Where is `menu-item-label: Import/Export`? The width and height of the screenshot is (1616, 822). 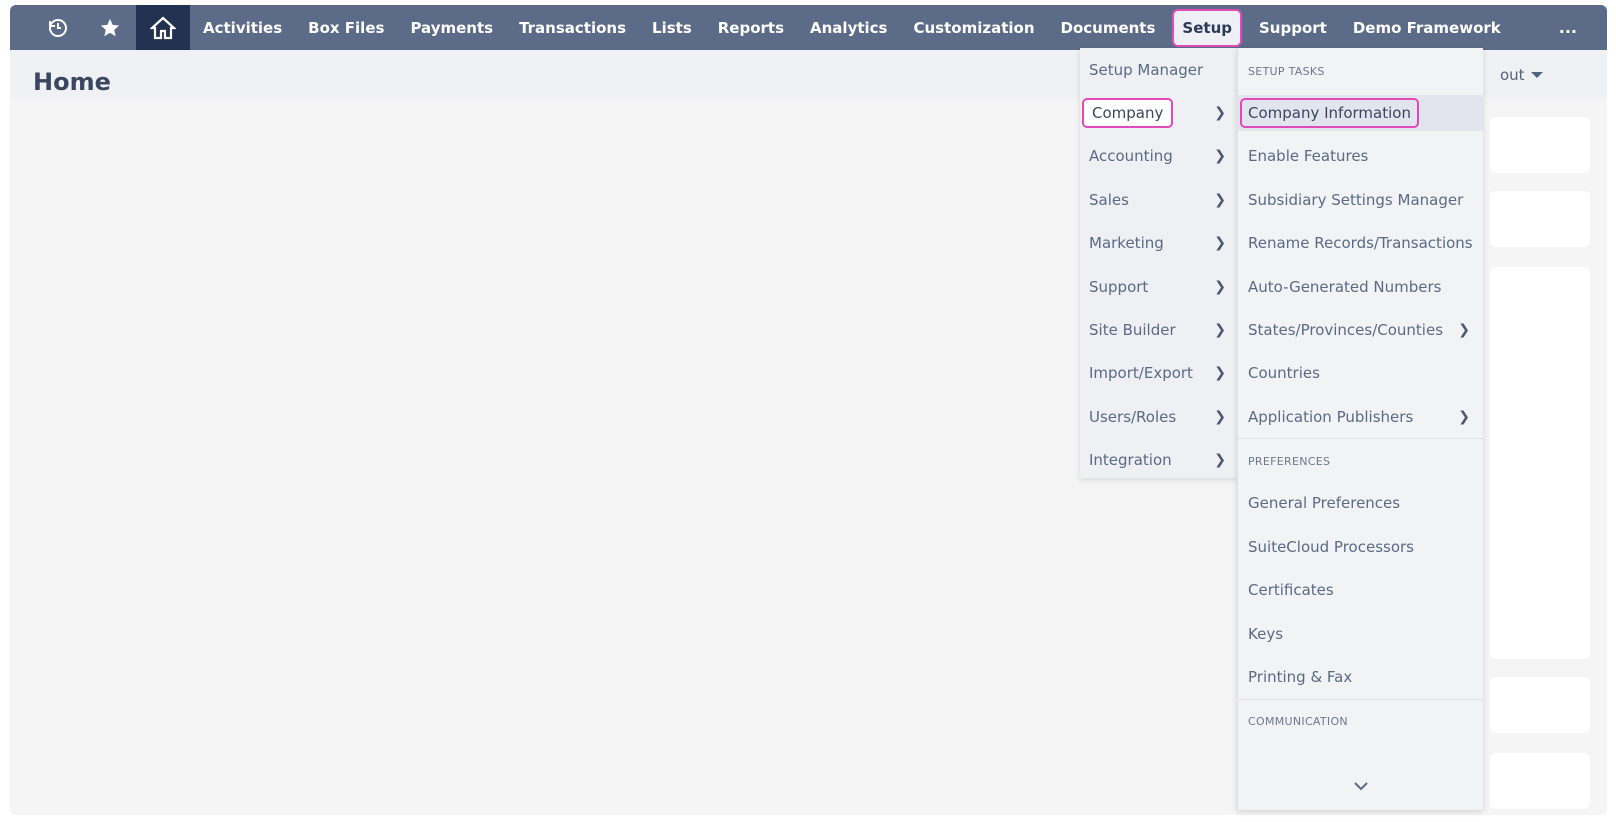
menu-item-label: Import/Export is located at coordinates (1141, 373).